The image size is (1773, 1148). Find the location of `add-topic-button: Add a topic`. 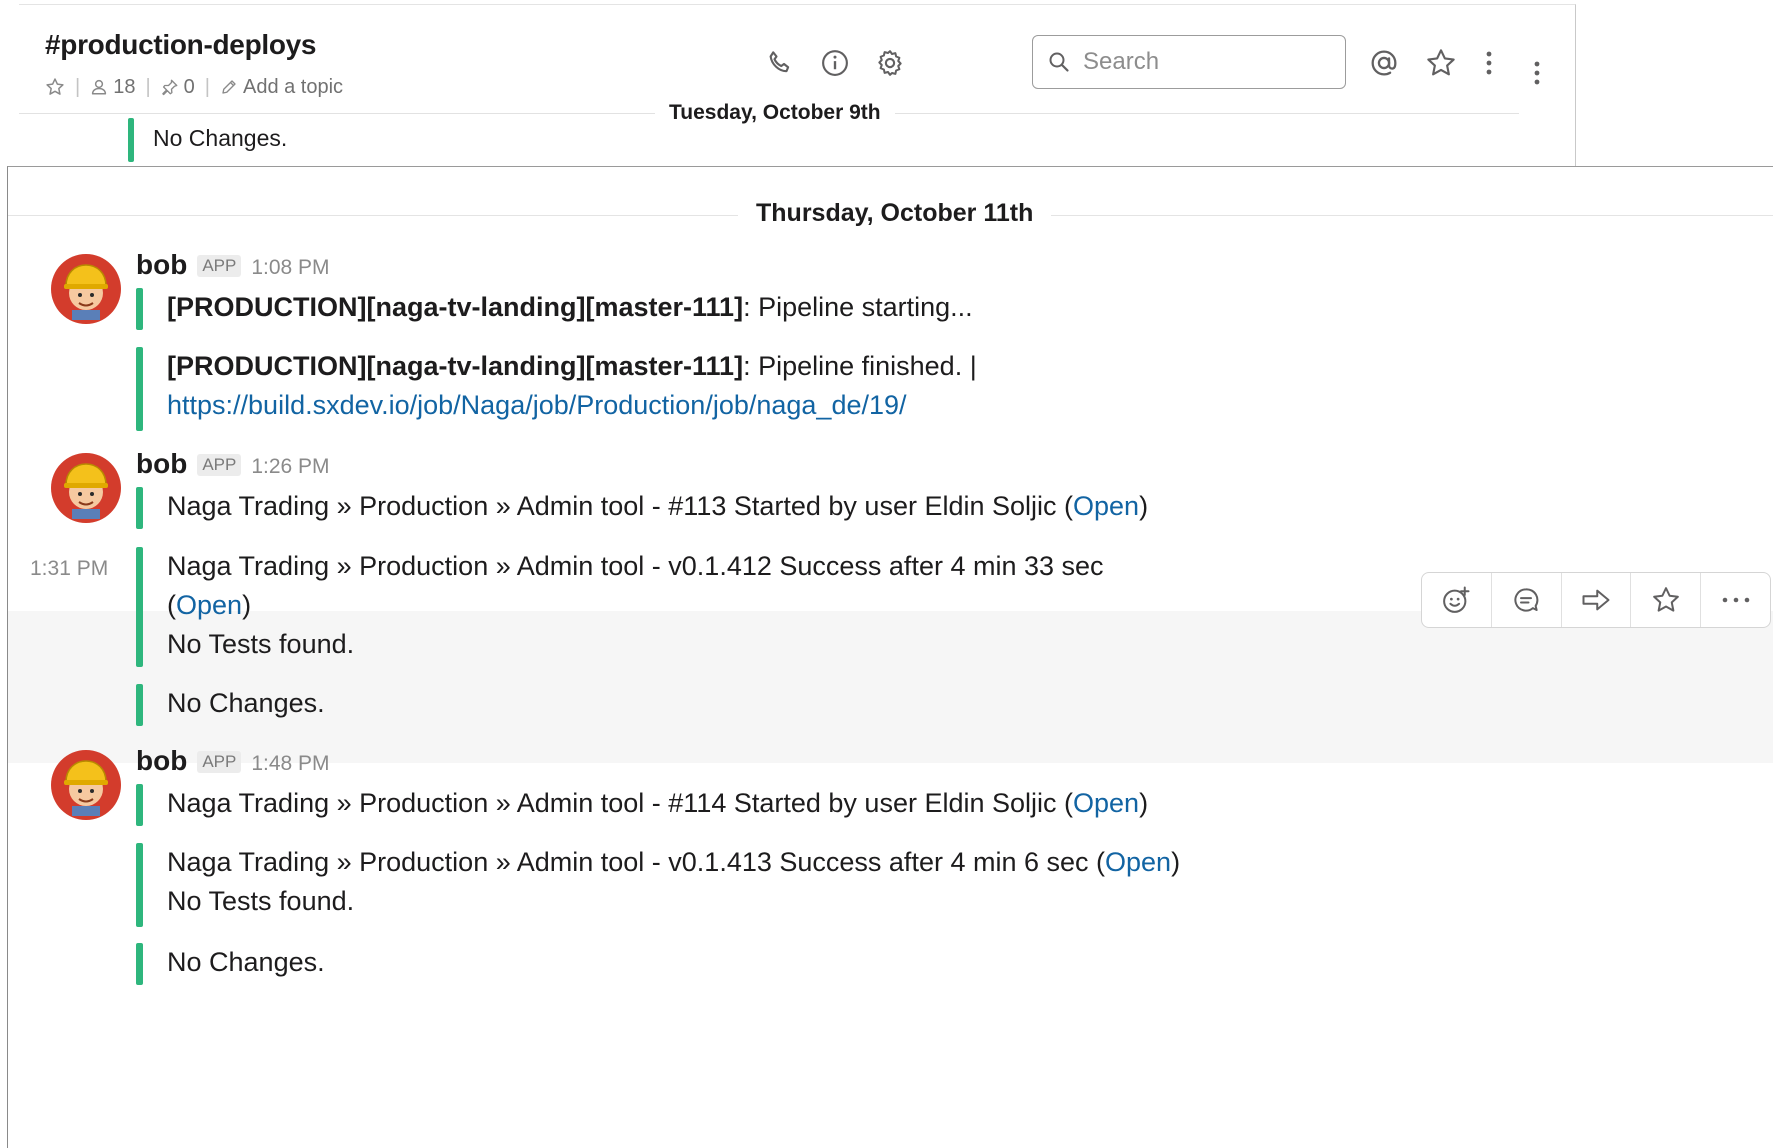

add-topic-button: Add a topic is located at coordinates (281, 87).